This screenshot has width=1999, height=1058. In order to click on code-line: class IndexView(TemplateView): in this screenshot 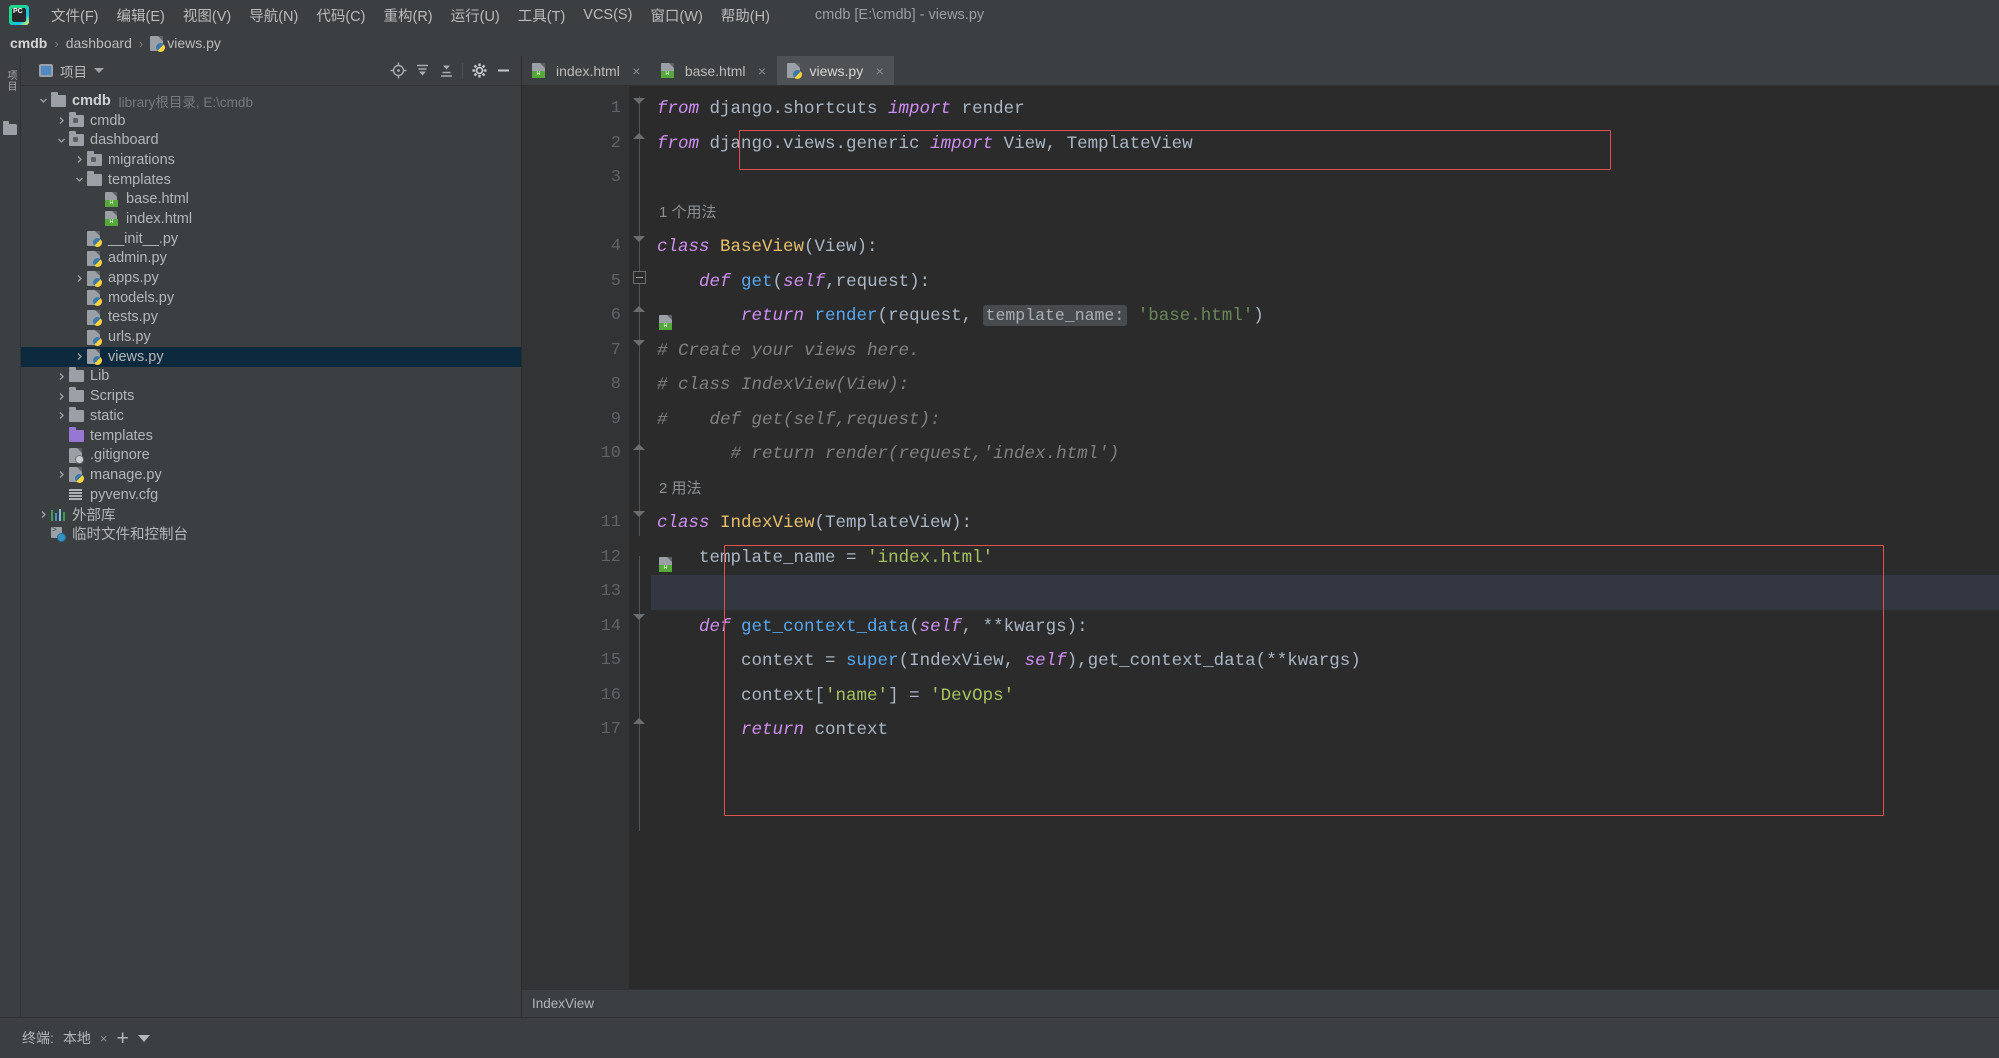, I will do `click(1325, 523)`.